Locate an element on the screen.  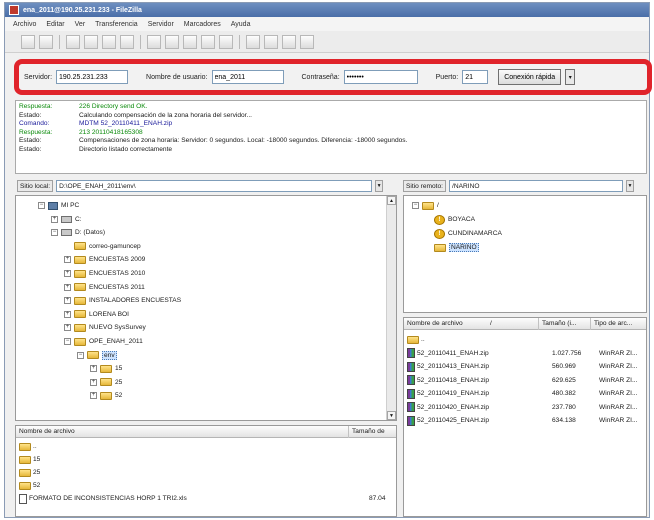
tree-node: ! BOYACA is located at coordinates (449, 219).